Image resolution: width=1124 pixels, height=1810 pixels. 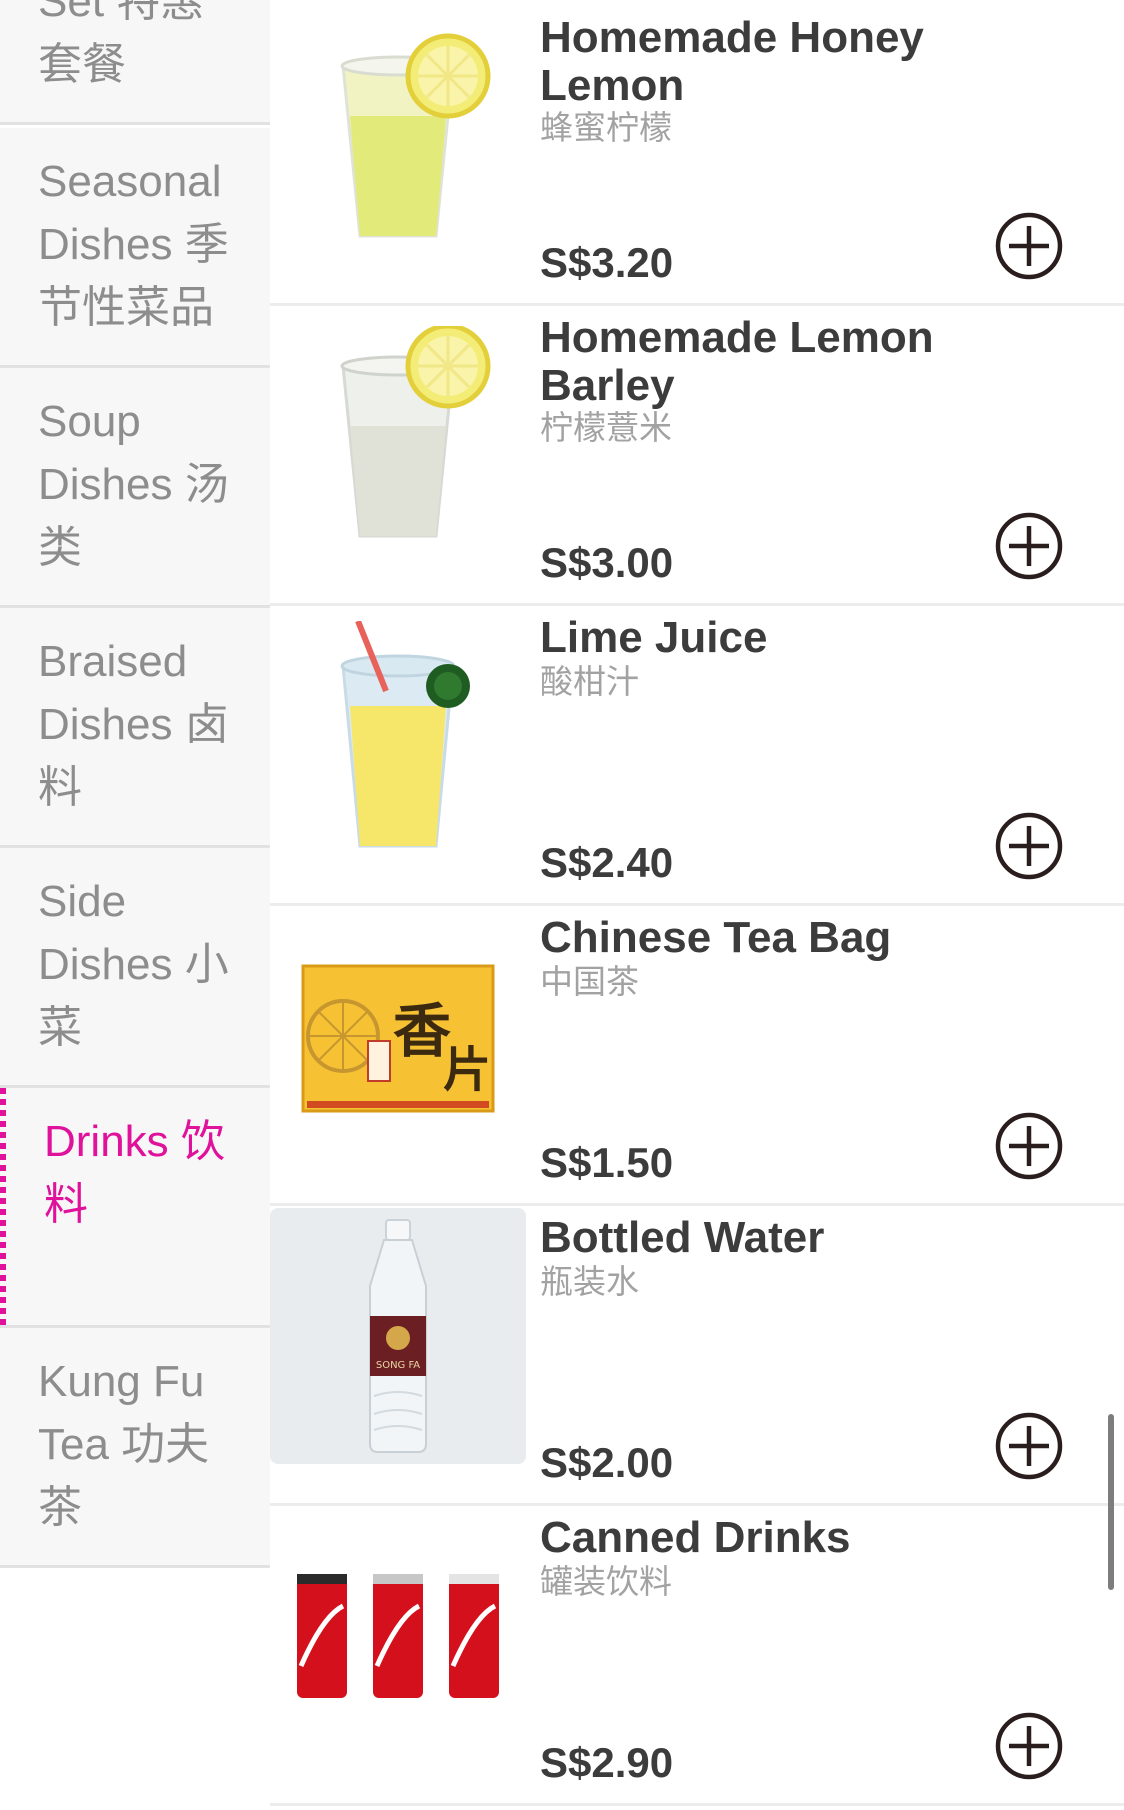 I want to click on category-braised-dishes: Braised Dishes 卤料, so click(x=135, y=728).